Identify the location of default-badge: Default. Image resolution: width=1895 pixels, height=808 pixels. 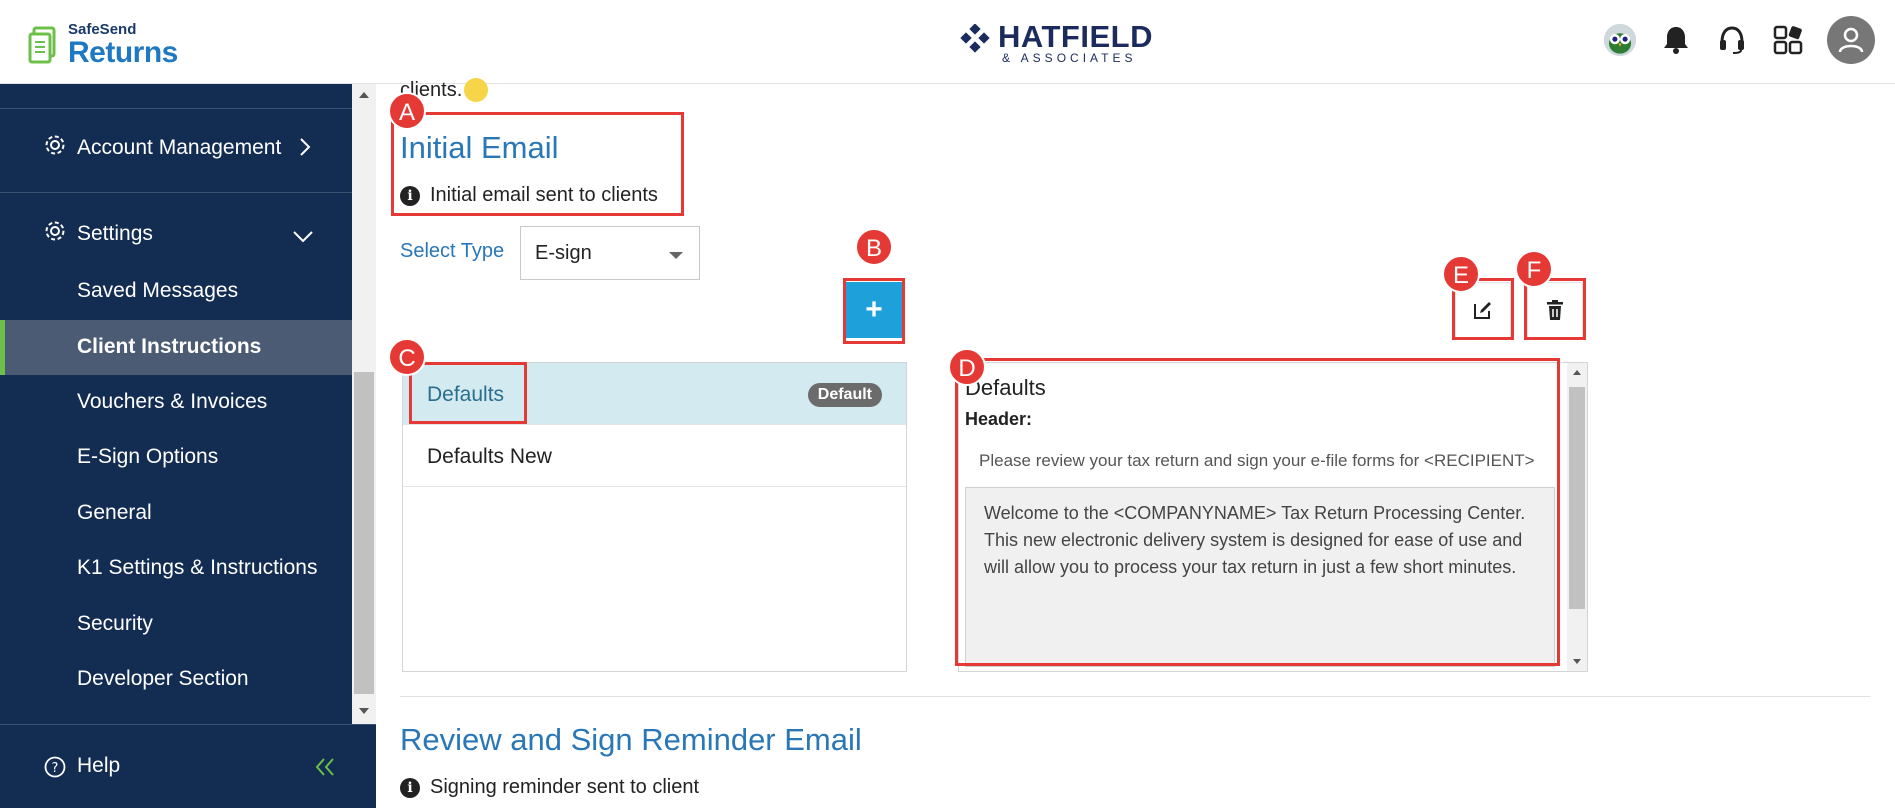
(844, 395).